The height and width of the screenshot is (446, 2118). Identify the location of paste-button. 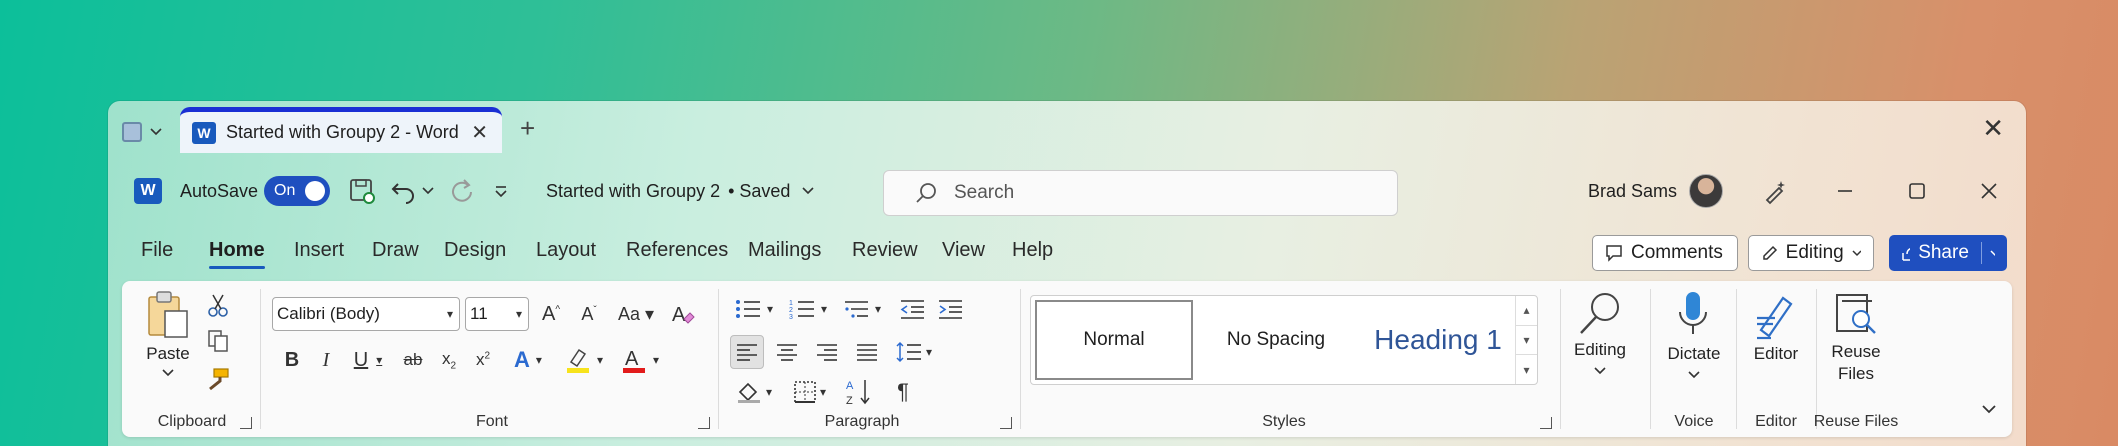
(168, 314).